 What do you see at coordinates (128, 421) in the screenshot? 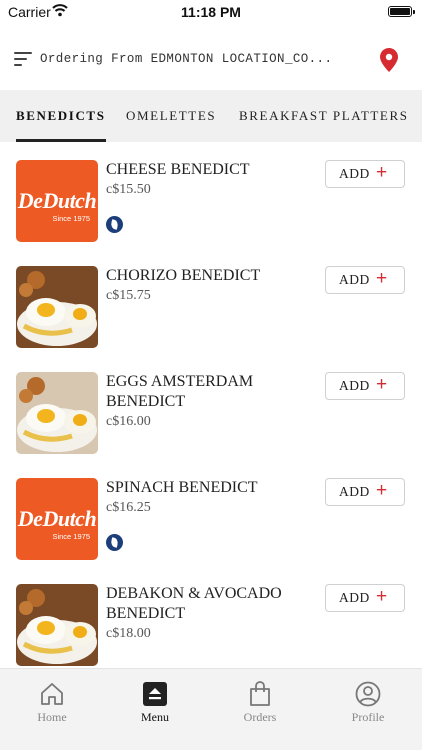
I see `item-price: c$16.00` at bounding box center [128, 421].